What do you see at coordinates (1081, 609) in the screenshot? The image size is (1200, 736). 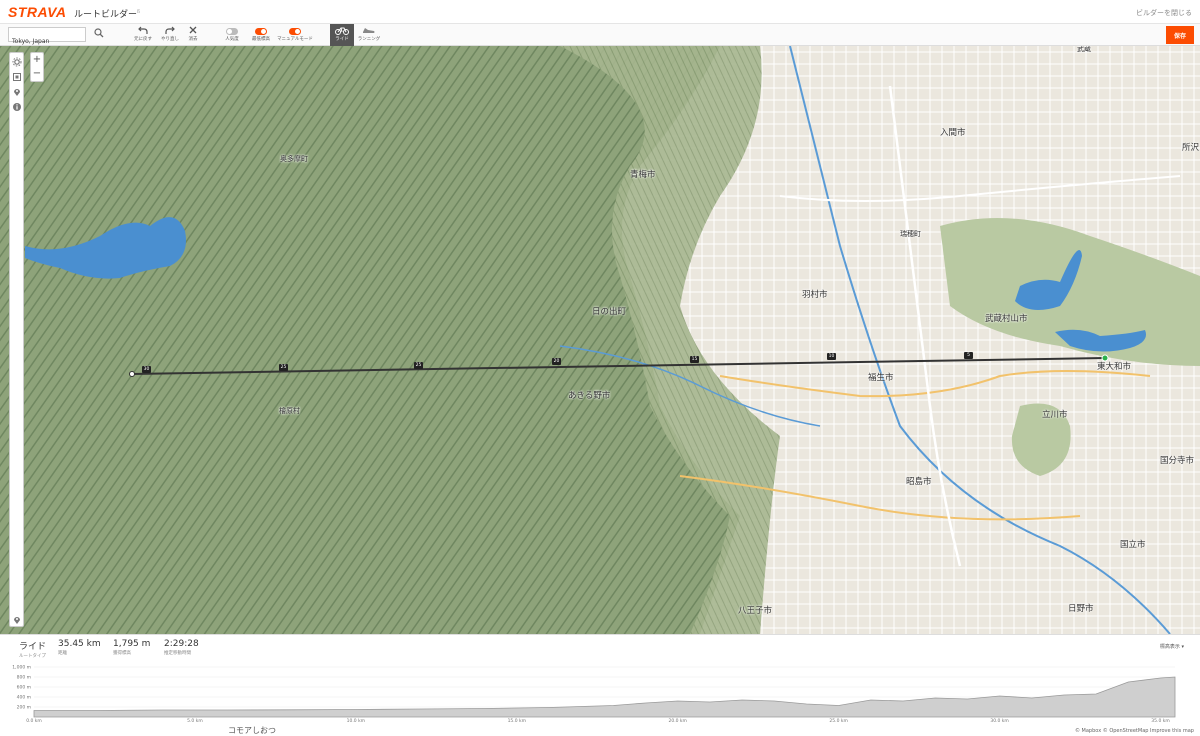 I see `place-label: 日野市` at bounding box center [1081, 609].